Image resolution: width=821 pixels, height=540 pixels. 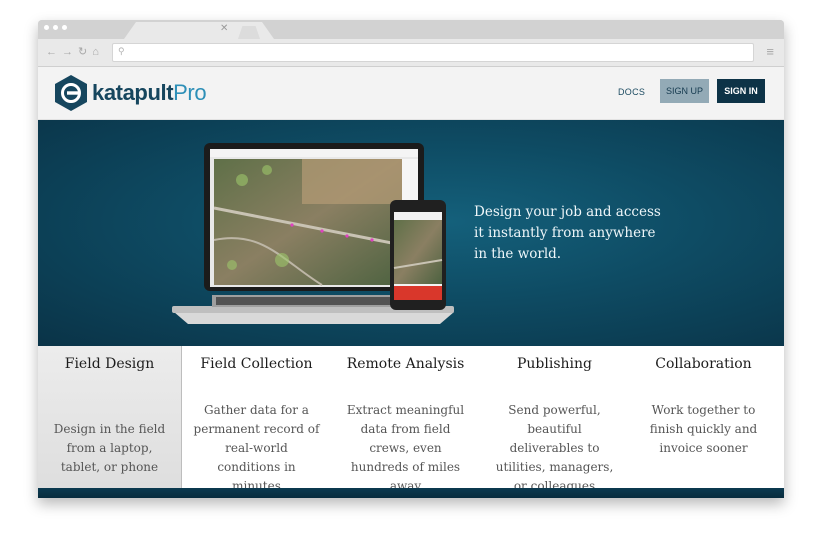 What do you see at coordinates (67, 52) in the screenshot?
I see `forward-arrow-icon: →` at bounding box center [67, 52].